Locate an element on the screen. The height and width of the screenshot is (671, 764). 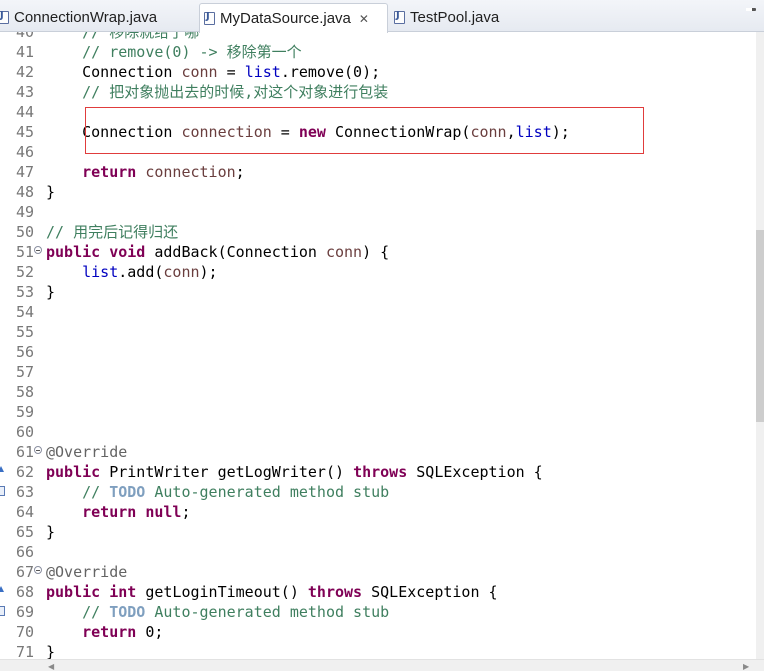
code-line: 56 is located at coordinates (378, 352).